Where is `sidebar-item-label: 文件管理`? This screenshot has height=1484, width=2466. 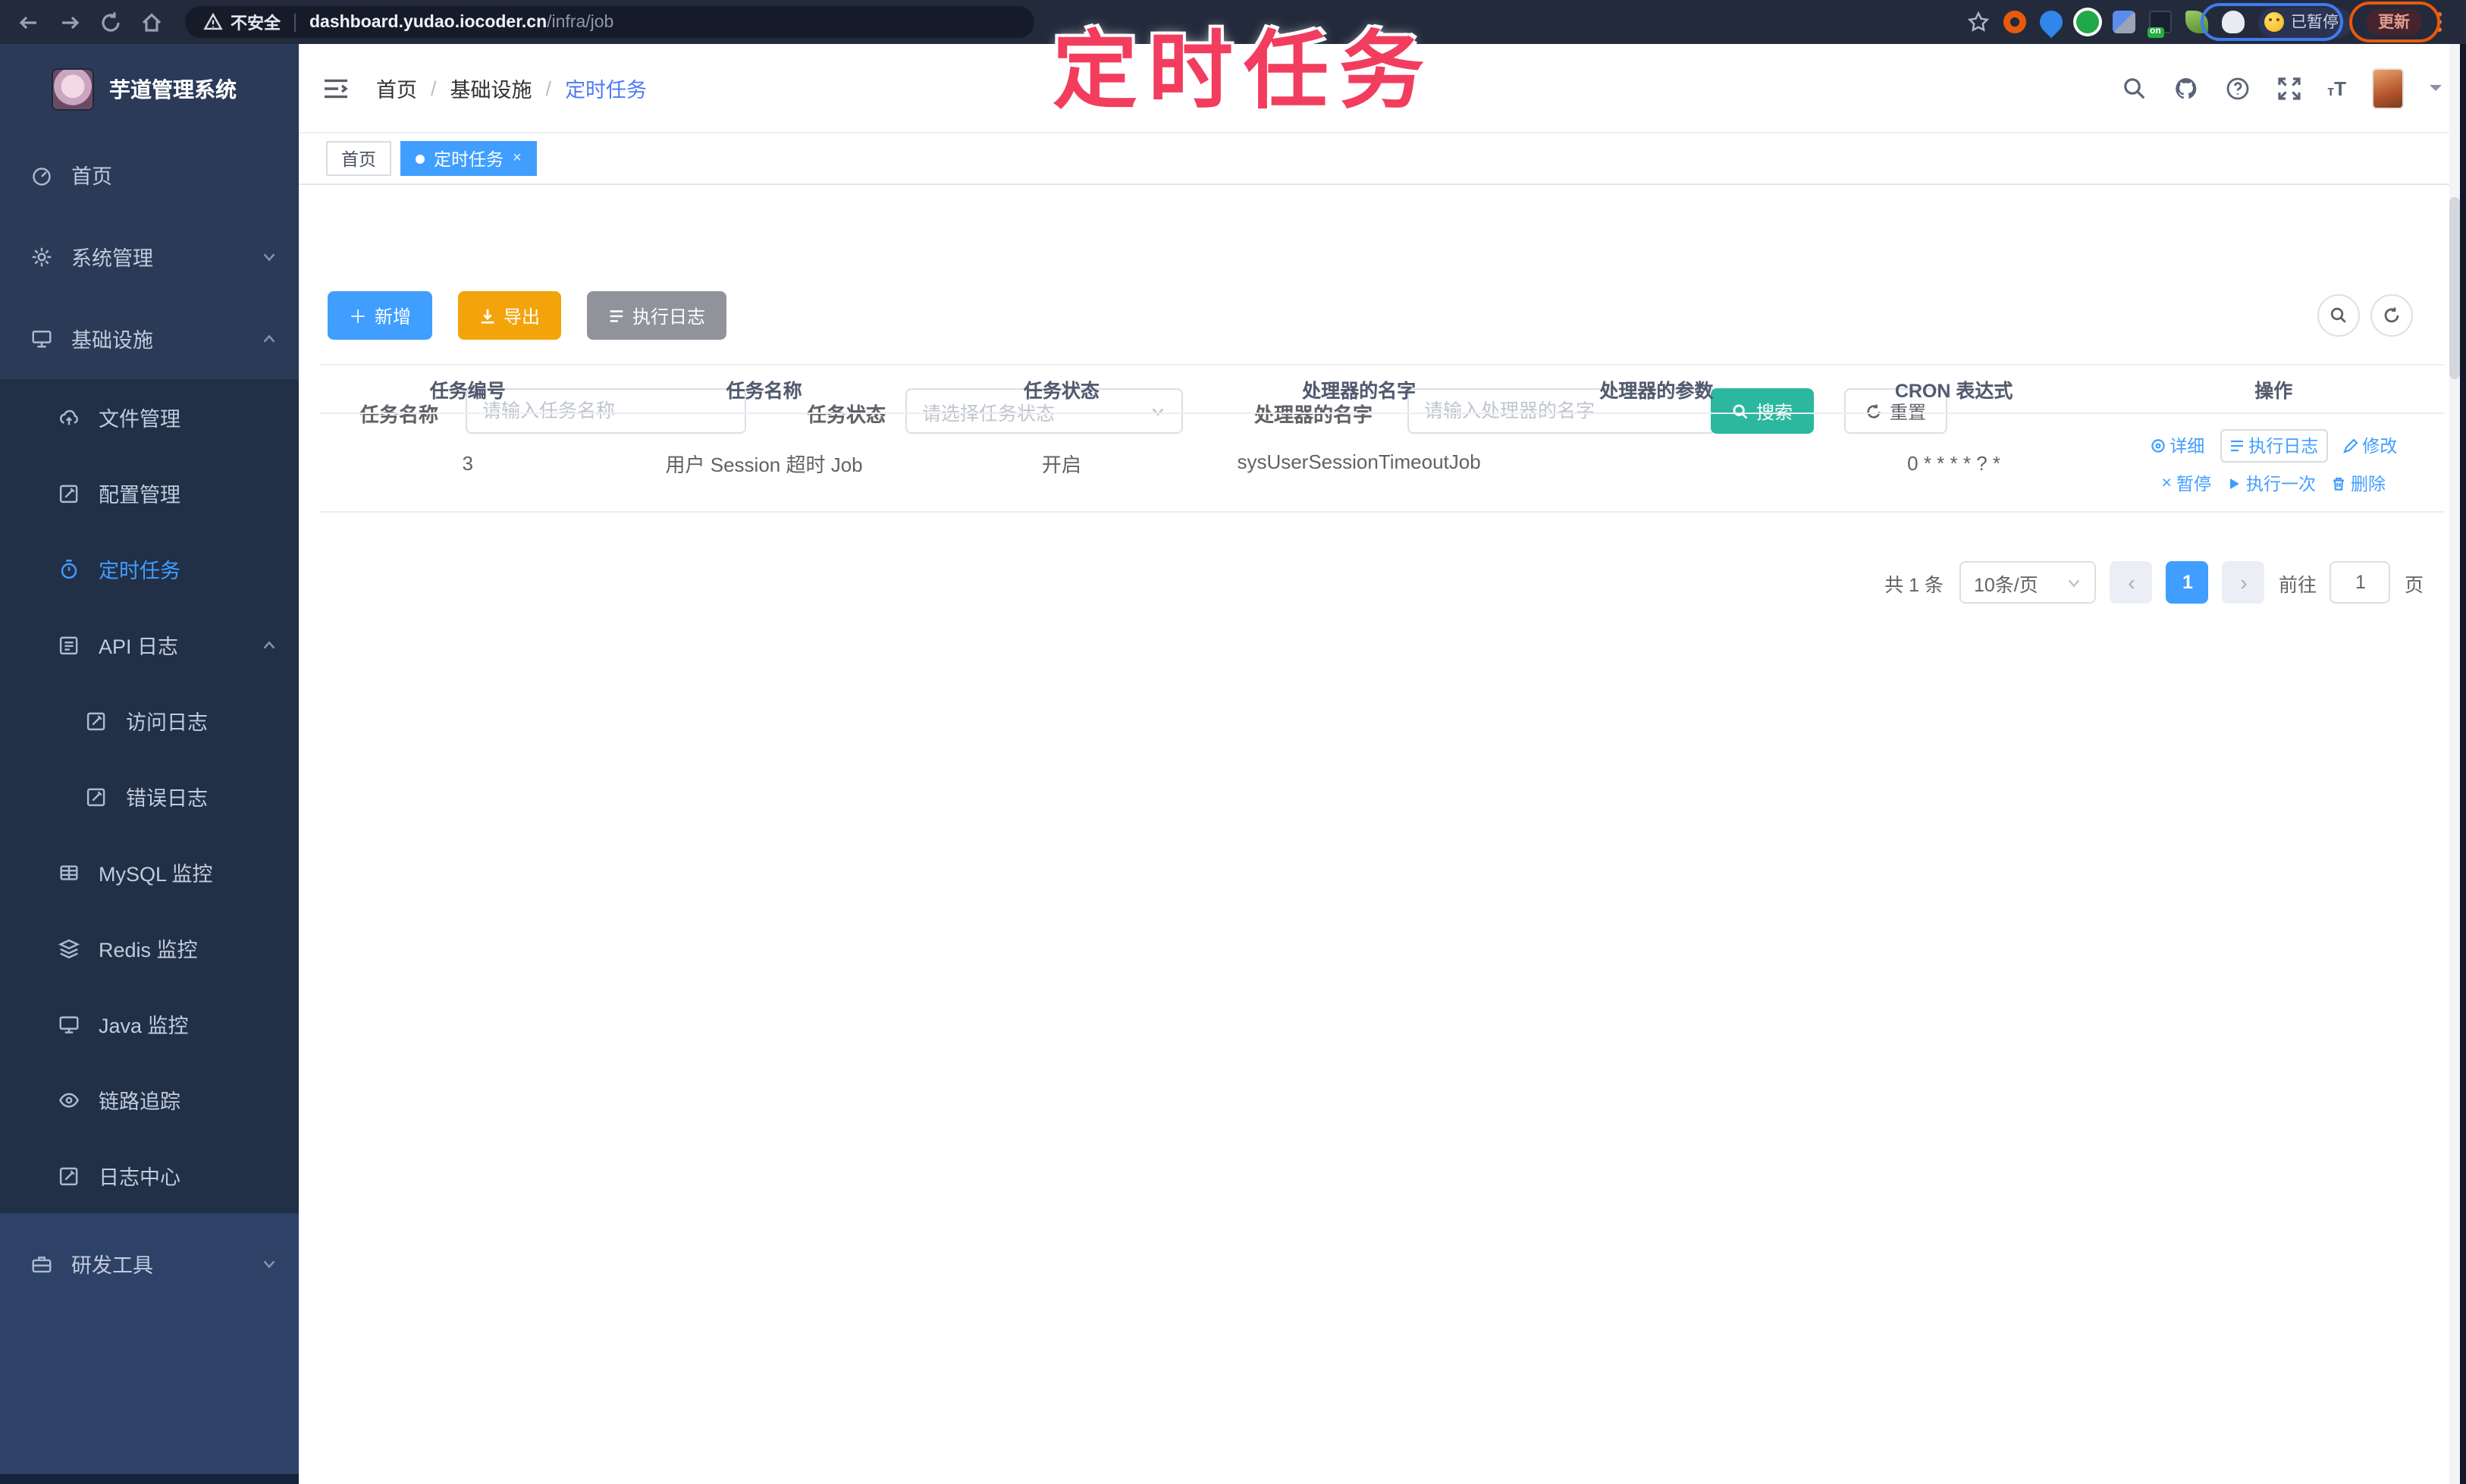
sidebar-item-label: 文件管理 is located at coordinates (139, 419).